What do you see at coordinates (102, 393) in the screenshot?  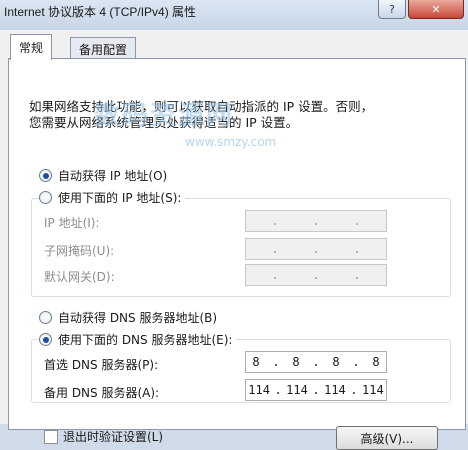 I see `alternate-dns-label: 备用 DNS 服务器(A):` at bounding box center [102, 393].